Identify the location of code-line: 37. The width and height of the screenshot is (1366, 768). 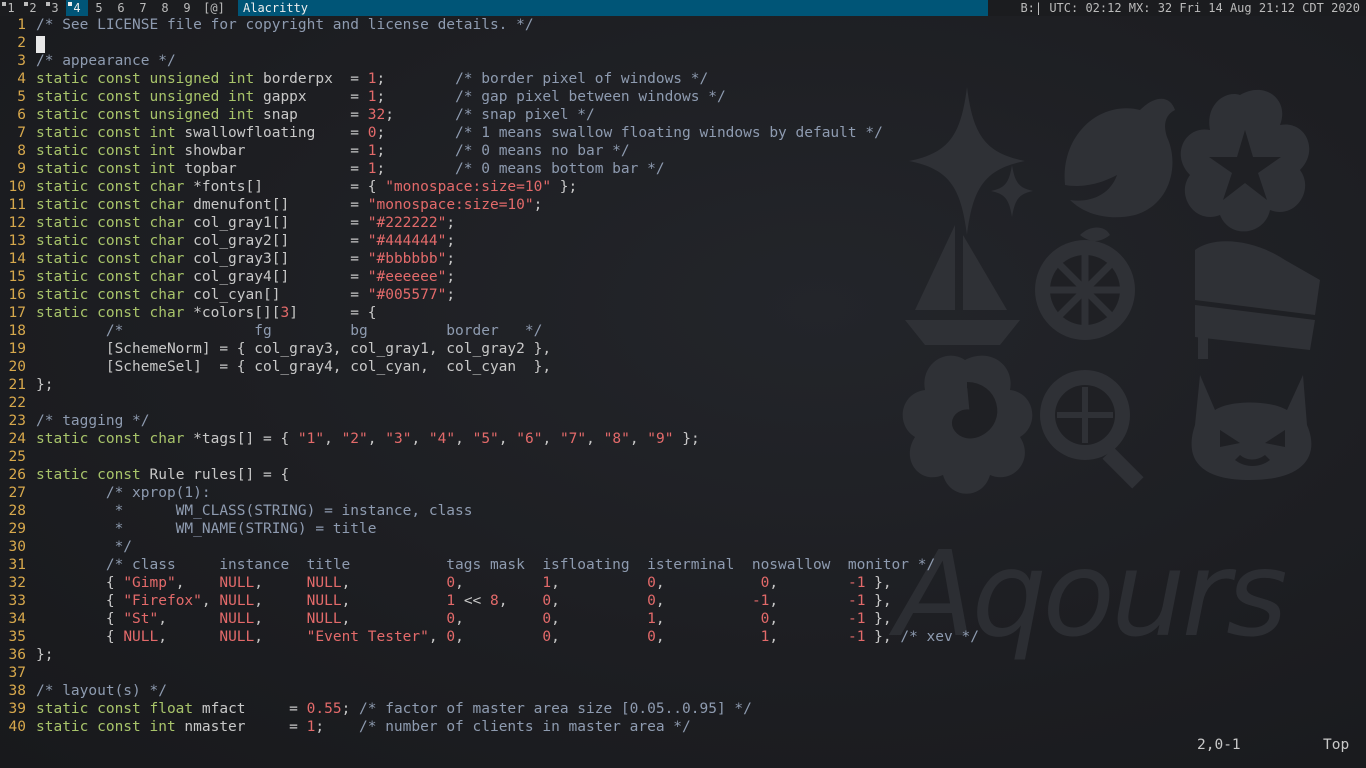
(13, 673).